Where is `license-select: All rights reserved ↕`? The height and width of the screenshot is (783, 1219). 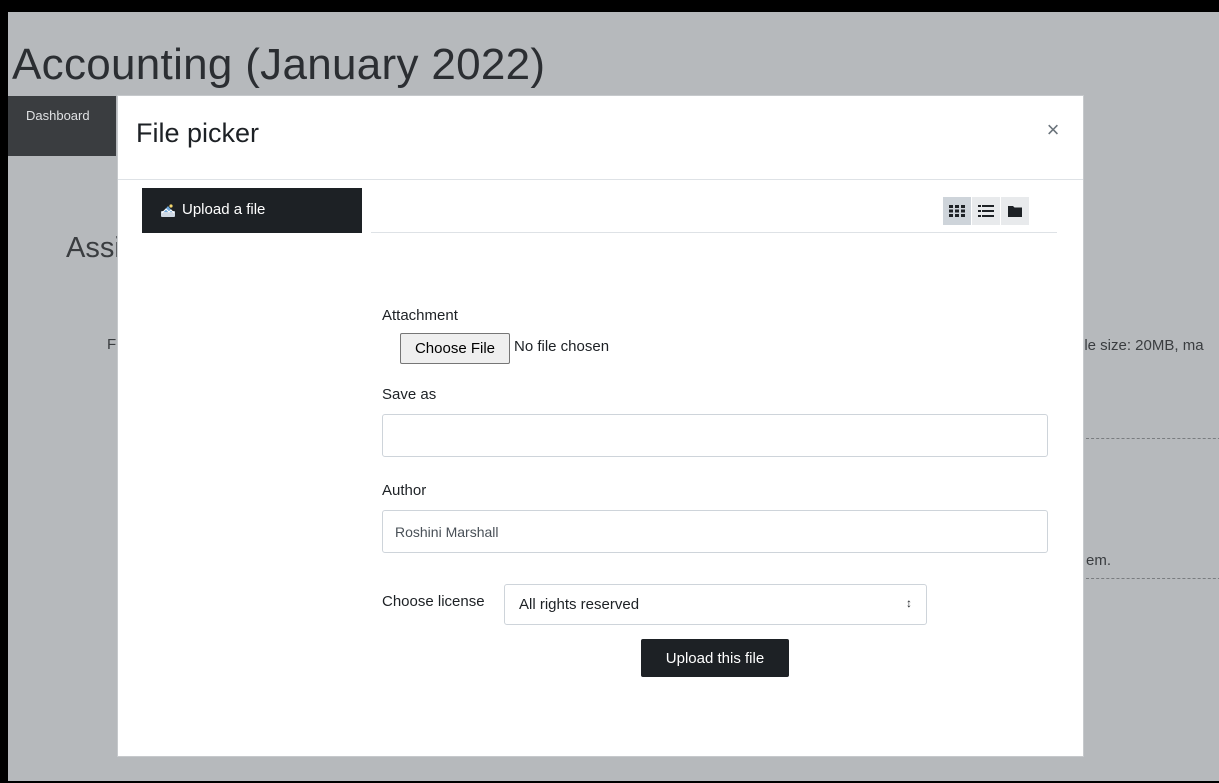
license-select: All rights reserved ↕ is located at coordinates (715, 604).